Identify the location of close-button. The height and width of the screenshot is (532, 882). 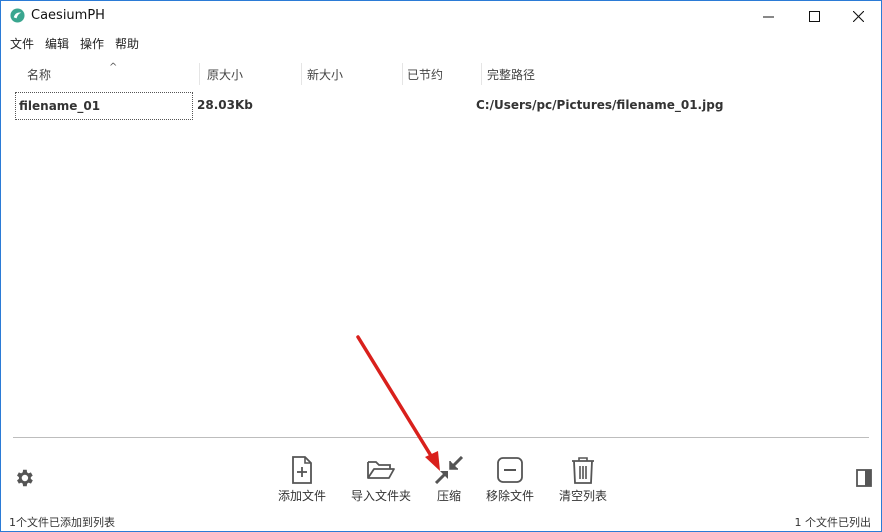
(858, 16).